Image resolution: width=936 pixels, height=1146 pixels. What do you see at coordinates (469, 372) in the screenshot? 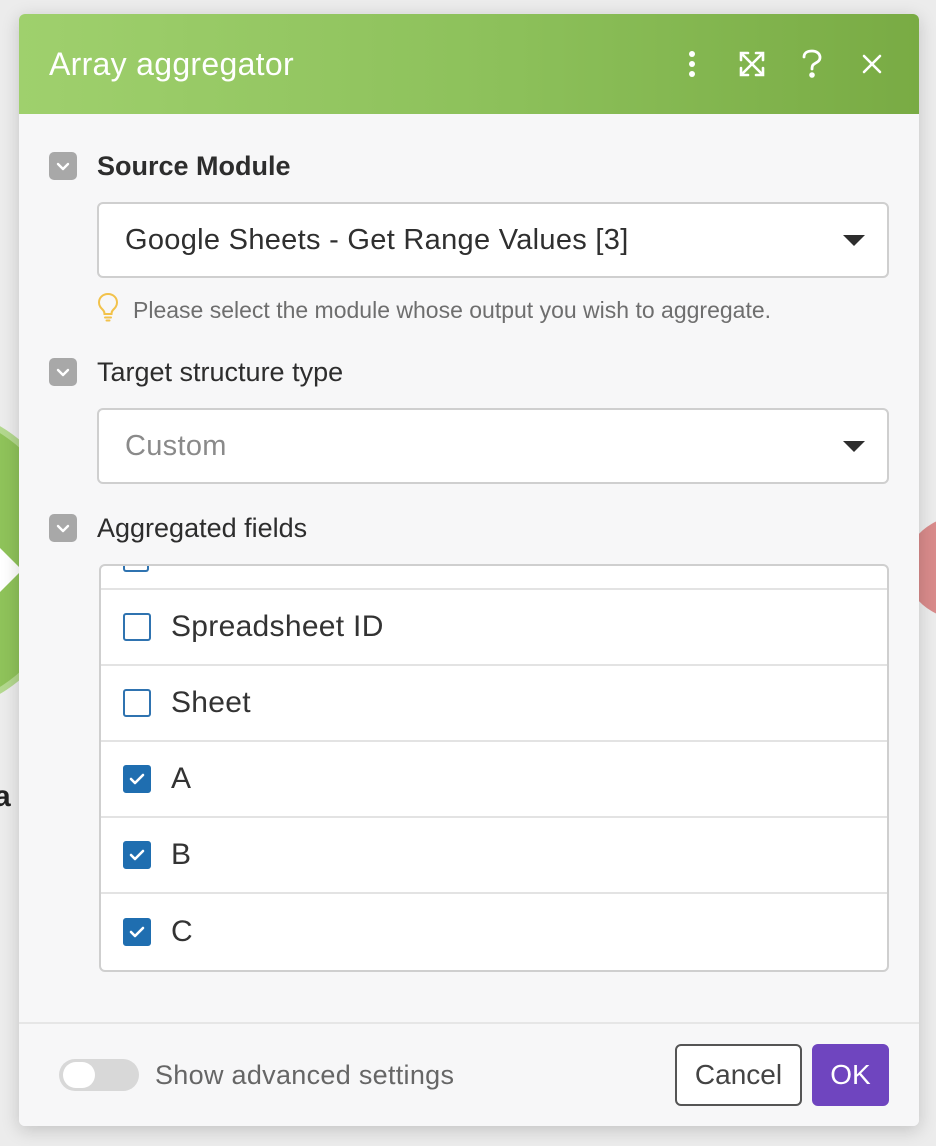
I see `section-header: Target structure type` at bounding box center [469, 372].